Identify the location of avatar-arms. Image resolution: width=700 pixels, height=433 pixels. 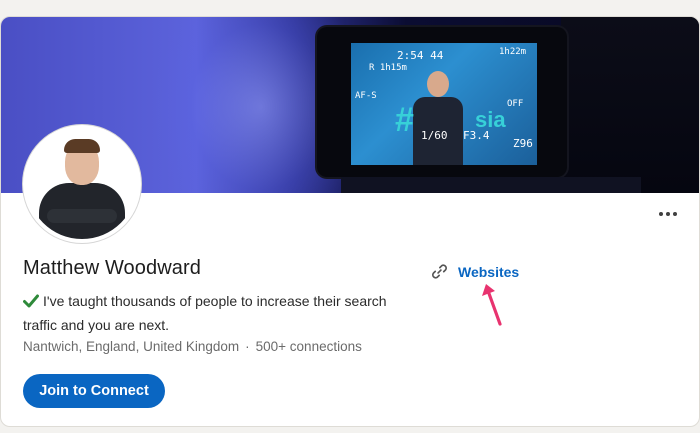
(82, 216).